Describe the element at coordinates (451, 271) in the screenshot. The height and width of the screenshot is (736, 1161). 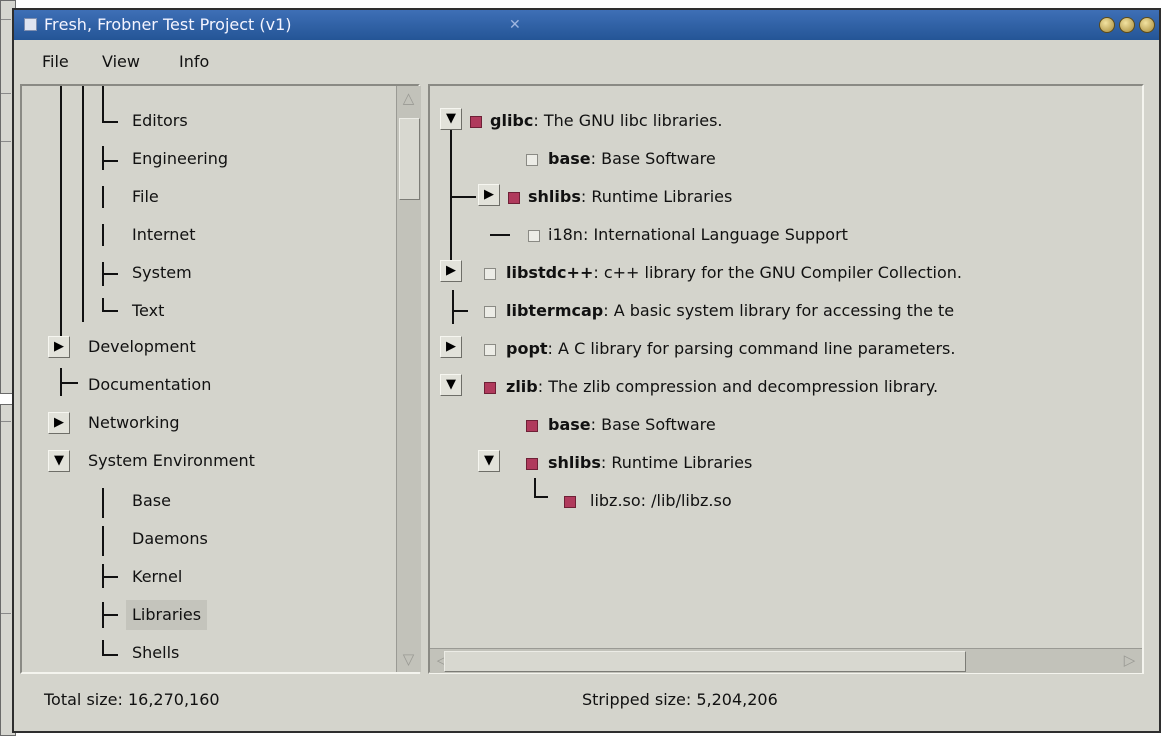
I see `expand-libstdcpp-button: ▶` at that location.